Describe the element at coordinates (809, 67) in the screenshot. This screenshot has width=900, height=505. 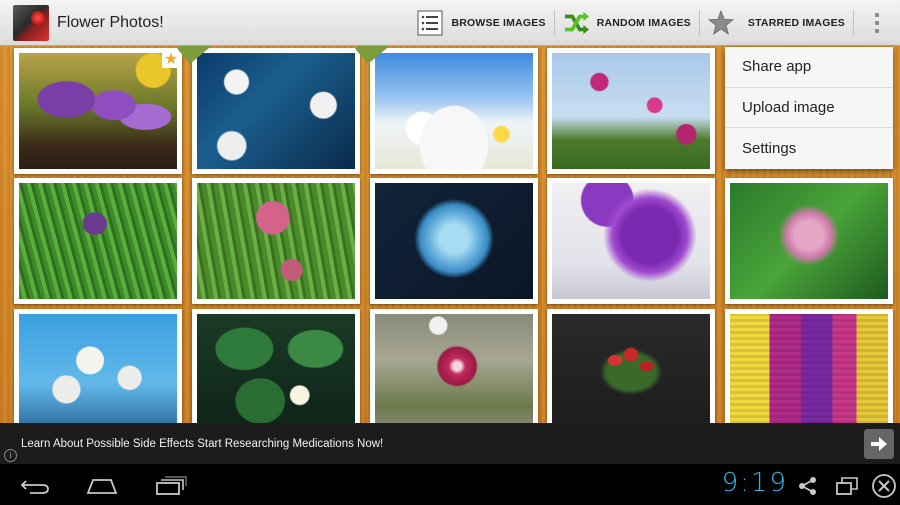
I see `menu-item-share-app: Share app` at that location.